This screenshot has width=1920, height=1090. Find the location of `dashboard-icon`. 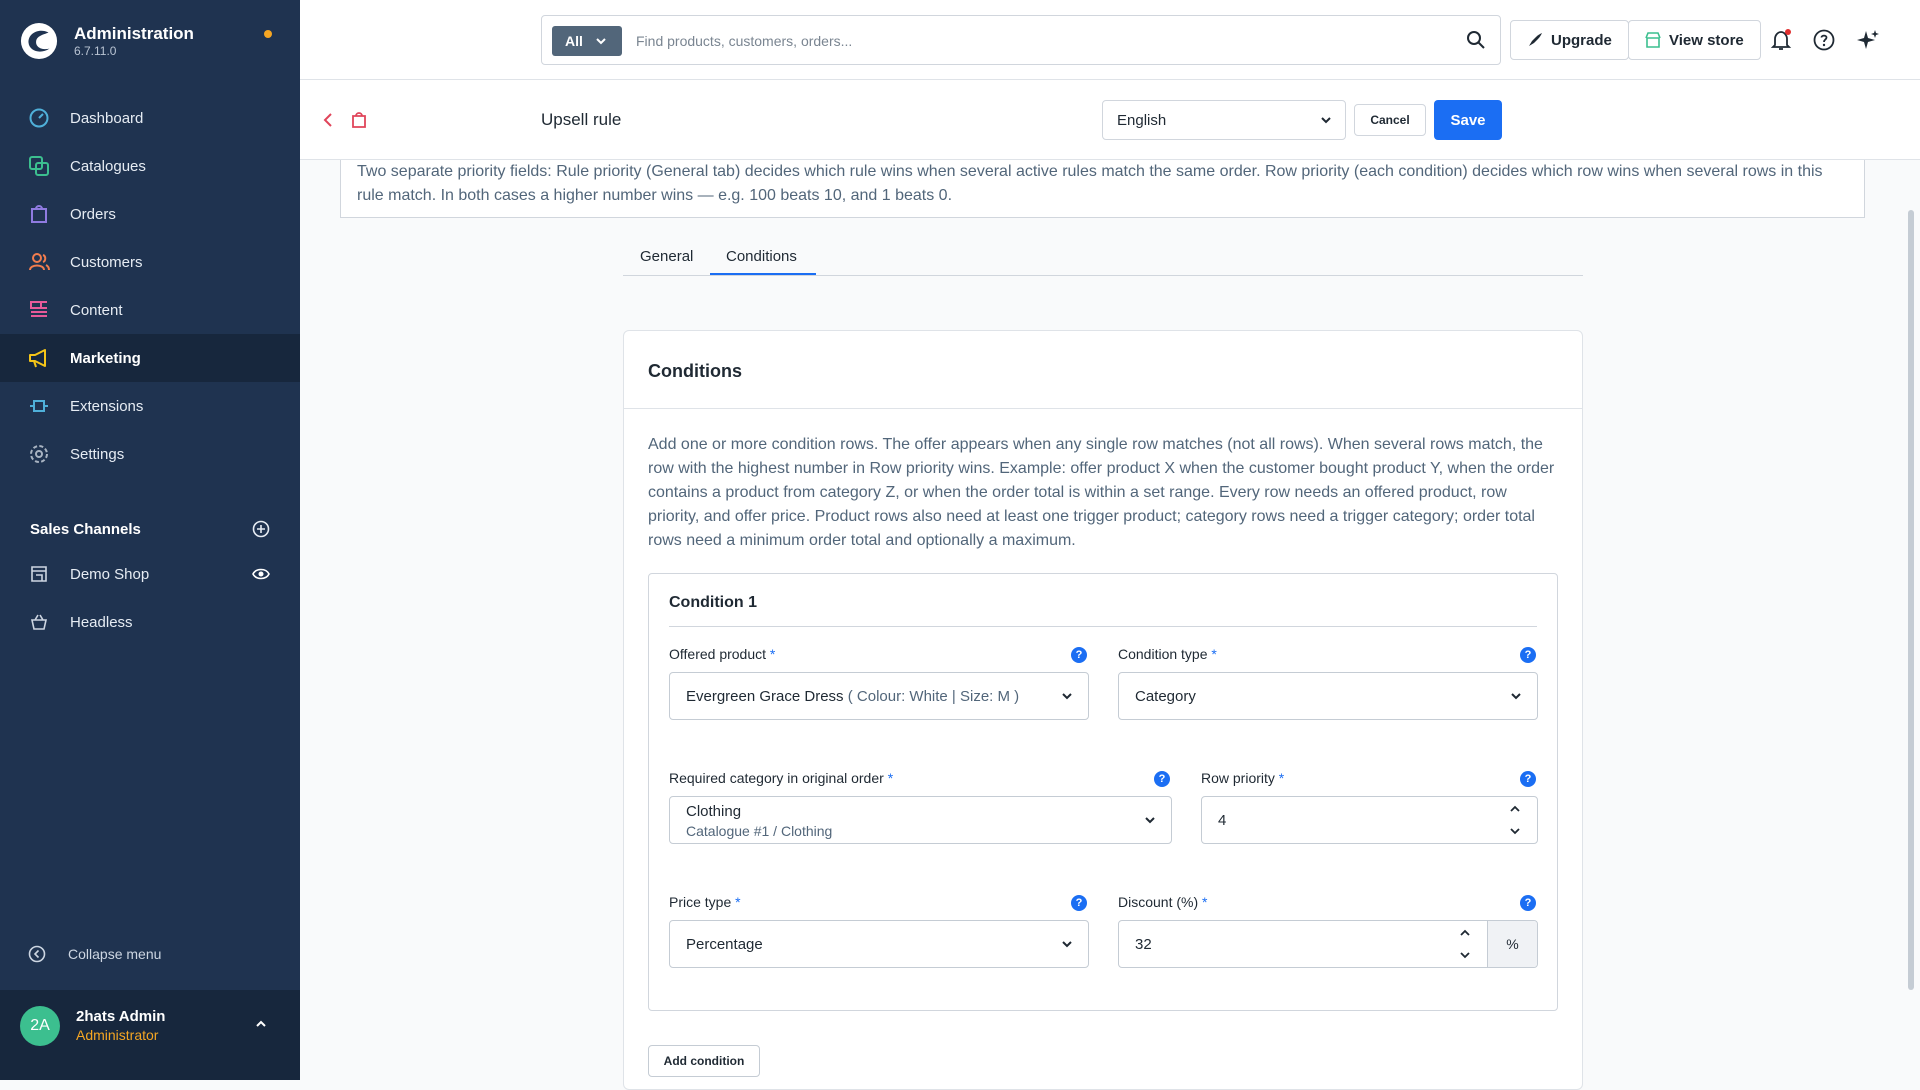

dashboard-icon is located at coordinates (39, 118).